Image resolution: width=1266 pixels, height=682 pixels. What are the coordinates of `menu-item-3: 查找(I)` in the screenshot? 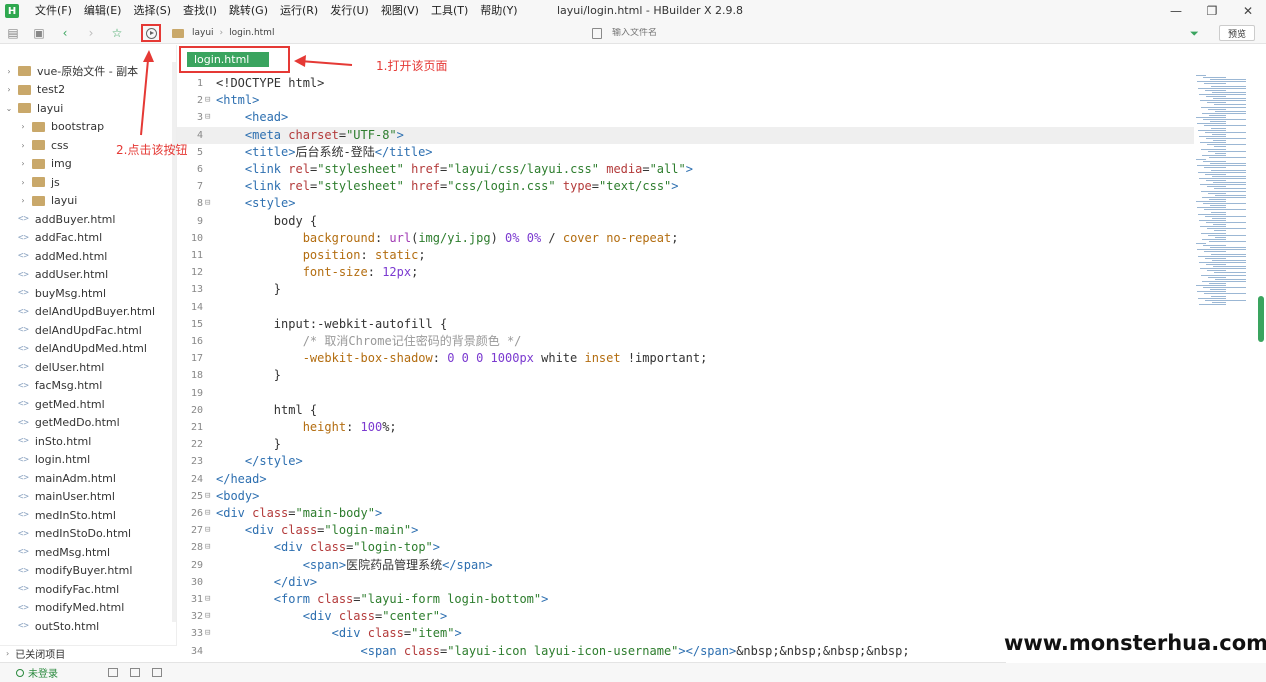 It's located at (200, 11).